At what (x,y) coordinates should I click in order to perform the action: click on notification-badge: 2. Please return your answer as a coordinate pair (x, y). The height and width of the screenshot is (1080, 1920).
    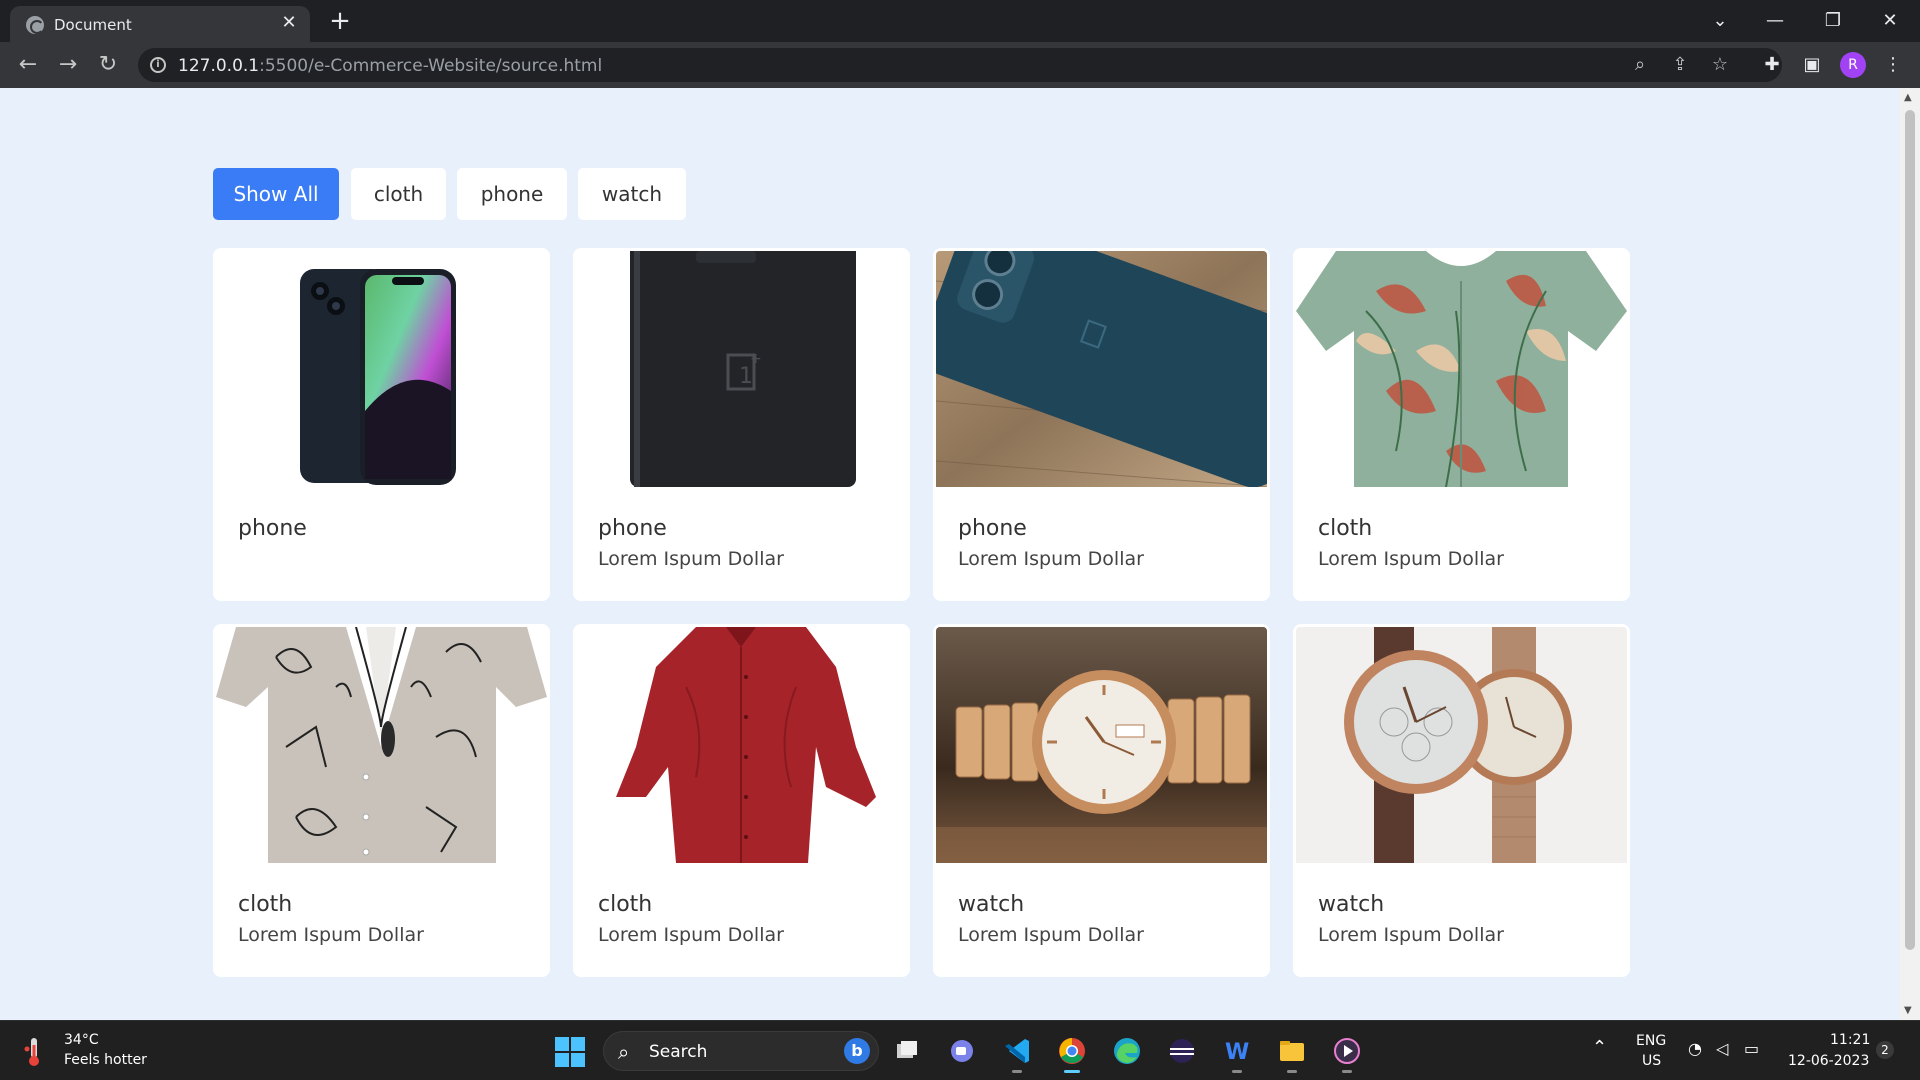
    Looking at the image, I should click on (1885, 1050).